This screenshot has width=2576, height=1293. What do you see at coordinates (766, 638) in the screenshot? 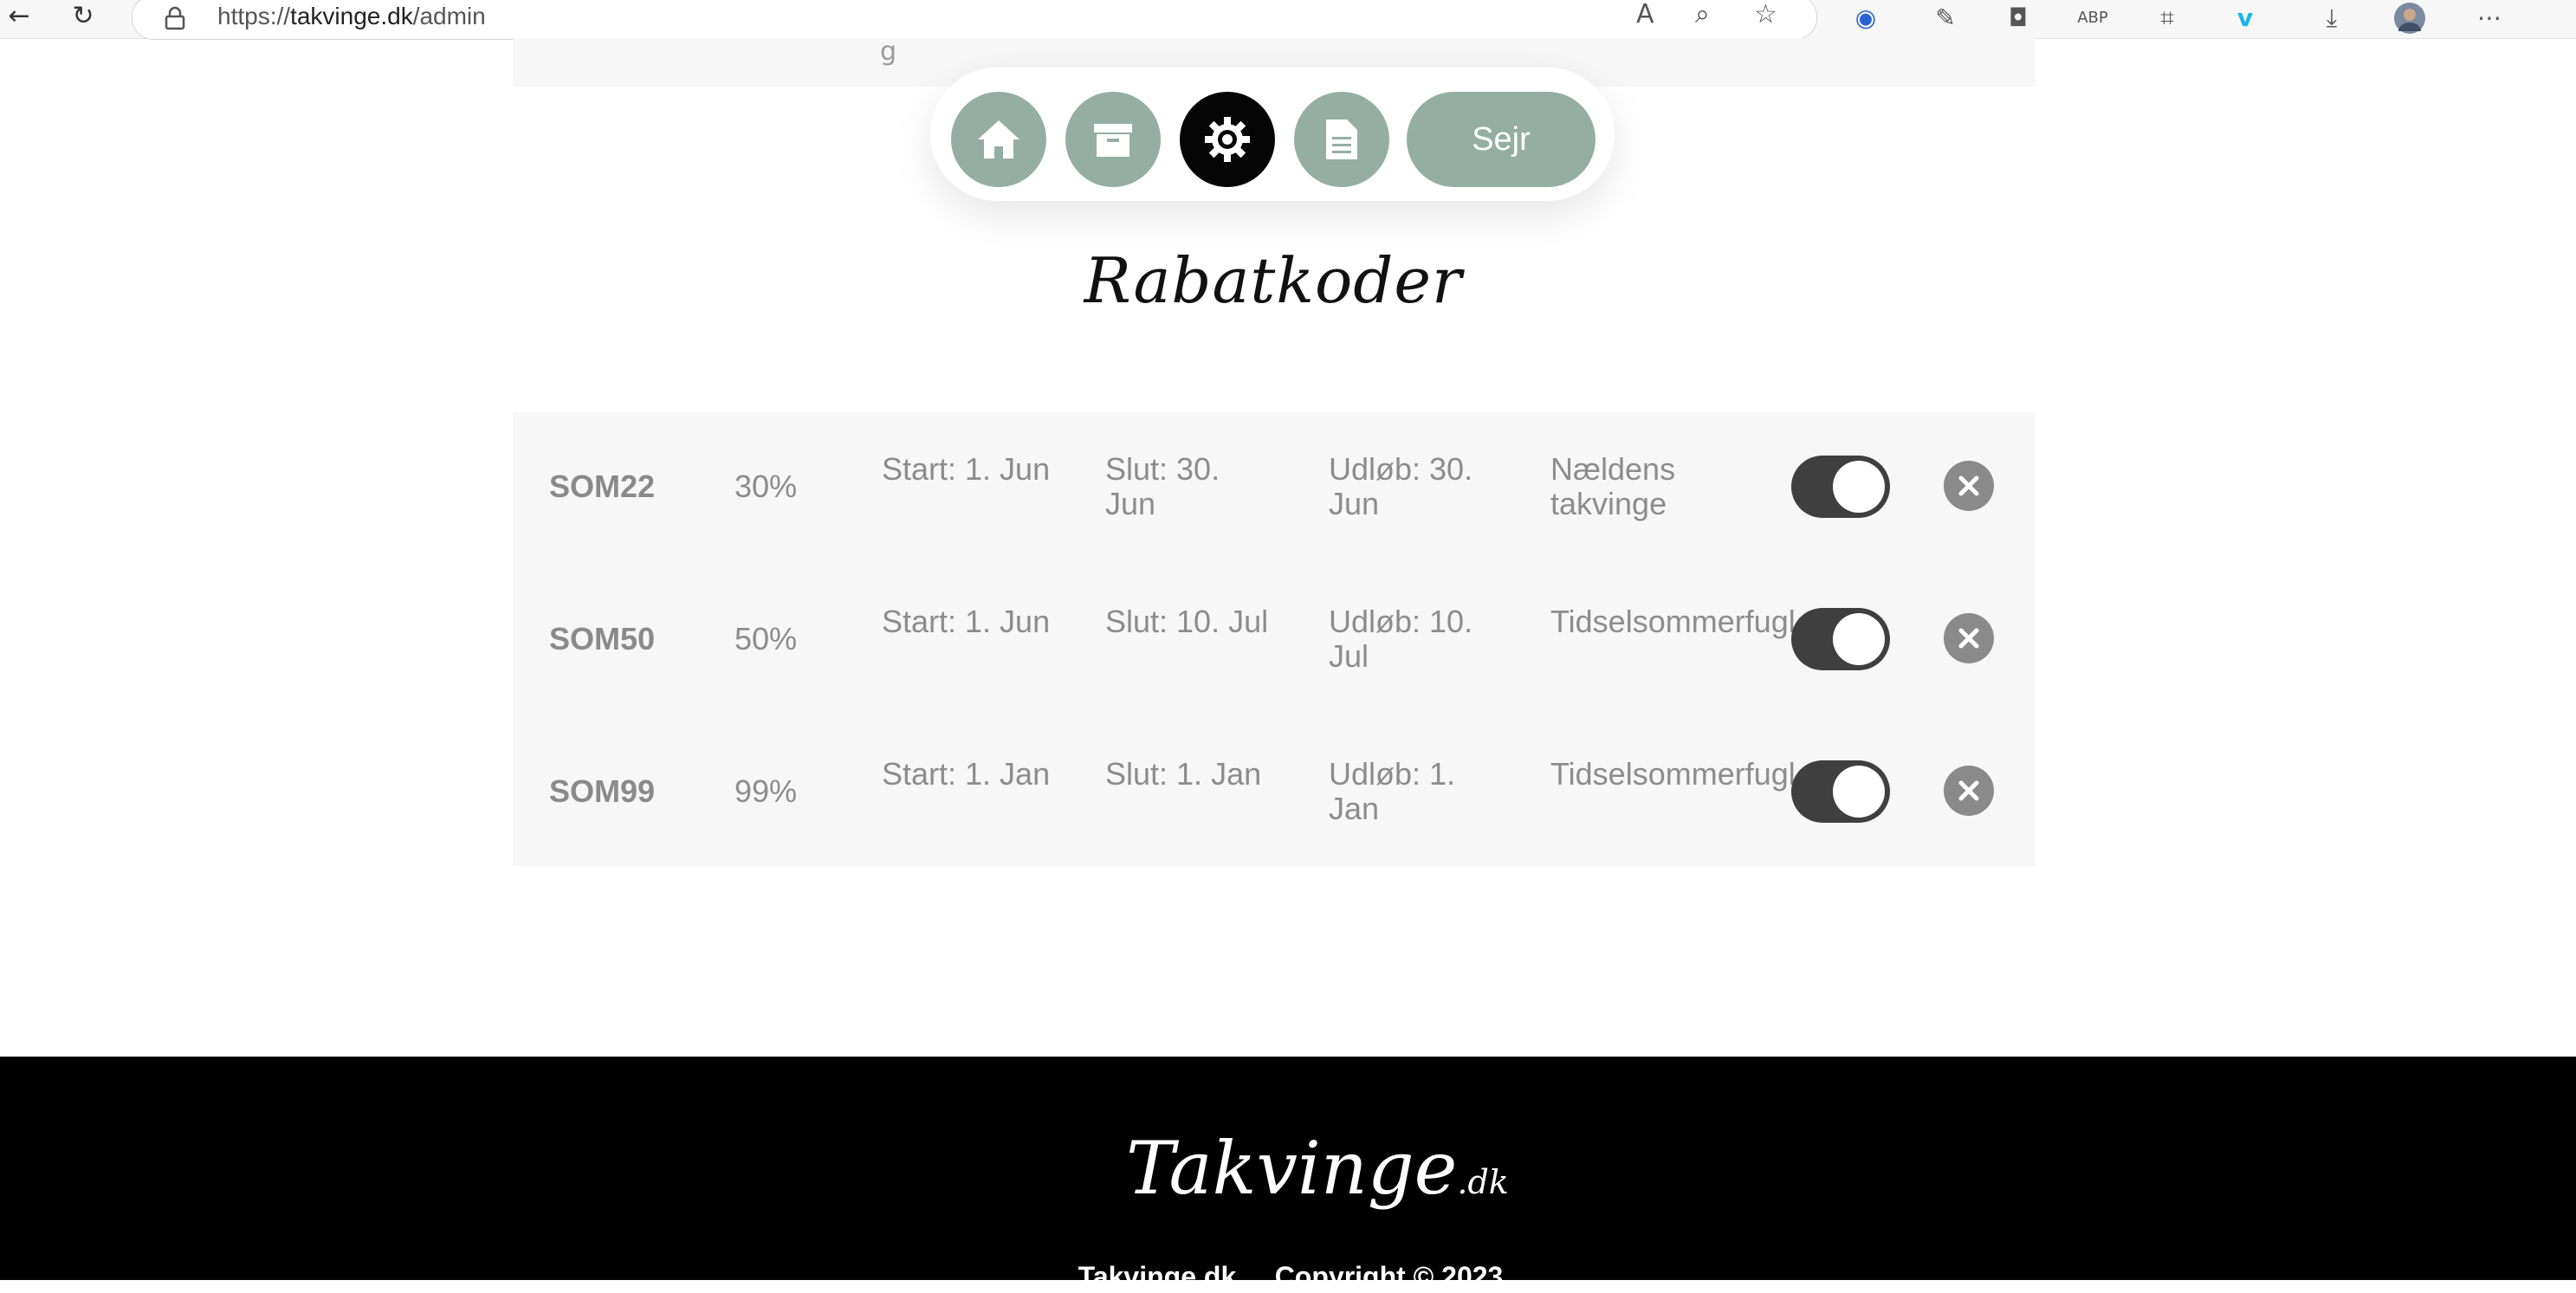
I see `discount-percent: 50%` at bounding box center [766, 638].